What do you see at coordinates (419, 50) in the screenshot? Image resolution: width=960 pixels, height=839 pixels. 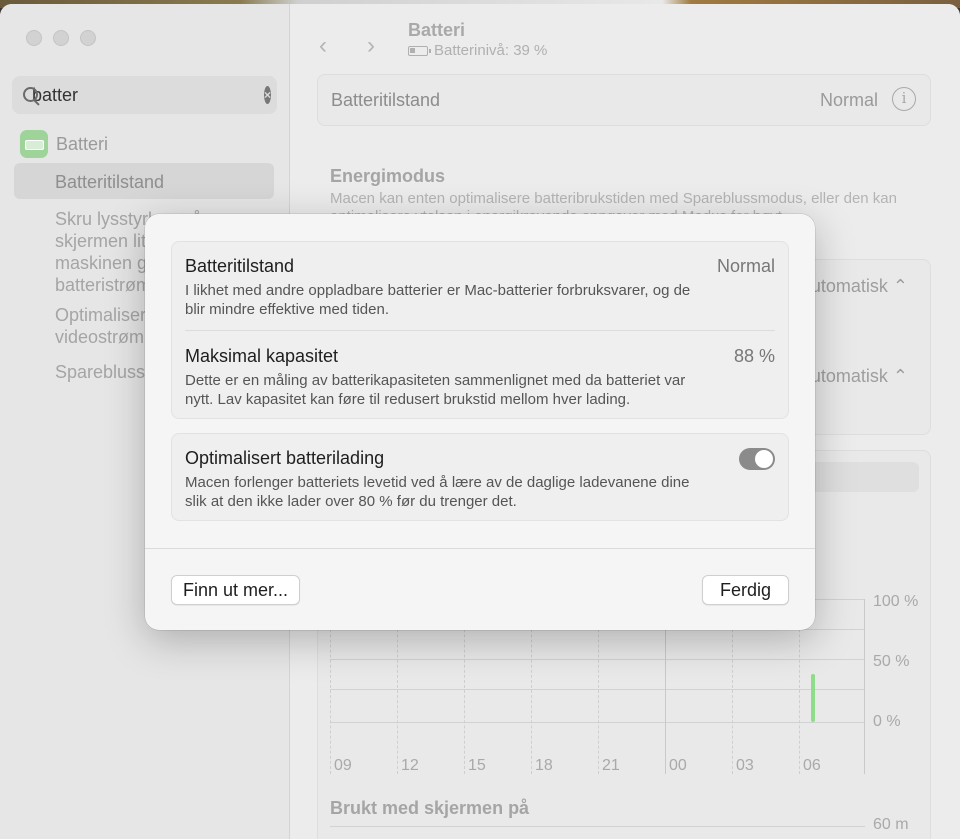 I see `battery-icon` at bounding box center [419, 50].